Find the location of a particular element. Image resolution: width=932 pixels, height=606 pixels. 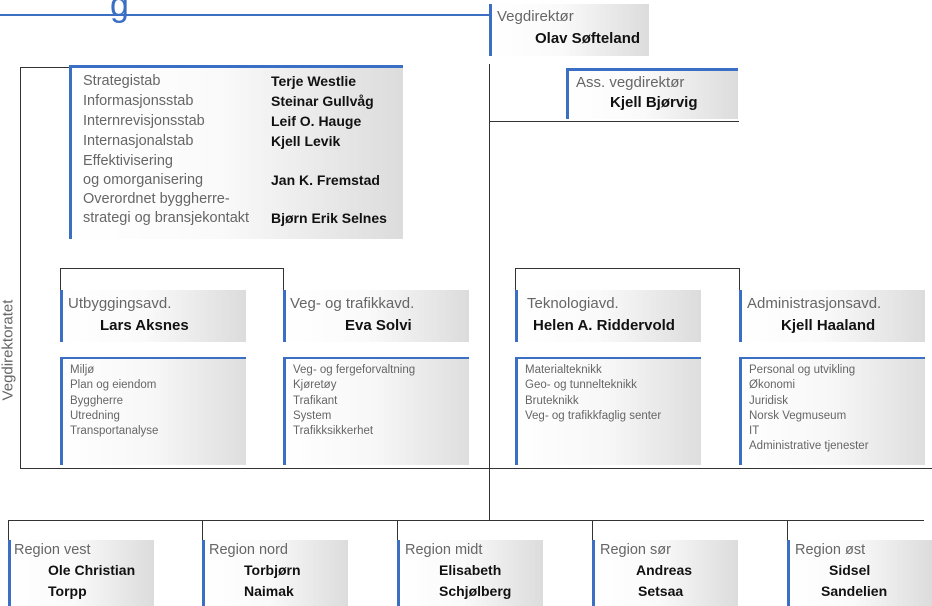

region-head-line1: Elisabeth is located at coordinates (470, 570).